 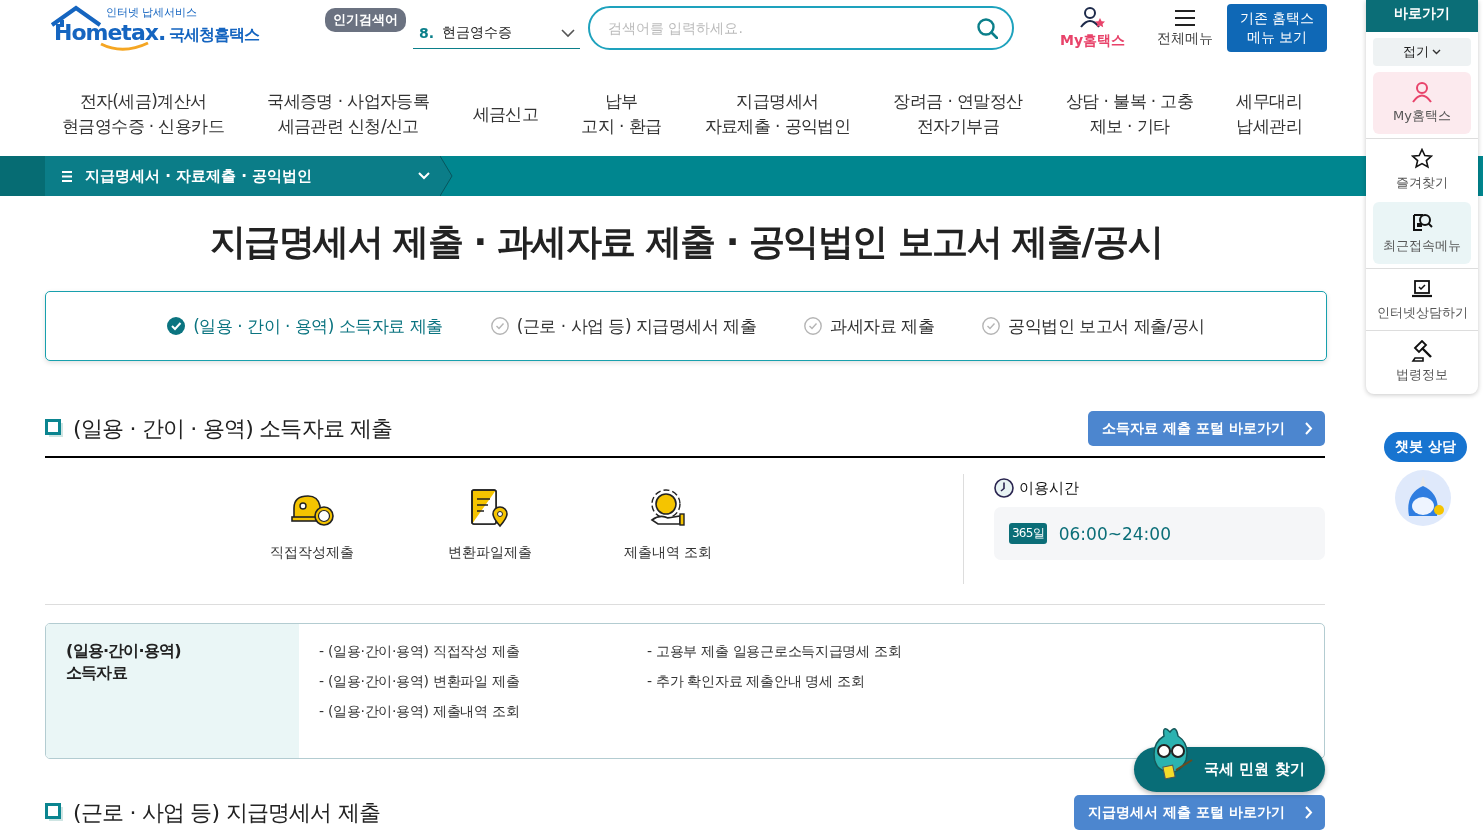 What do you see at coordinates (1004, 488) in the screenshot?
I see `clock-icon` at bounding box center [1004, 488].